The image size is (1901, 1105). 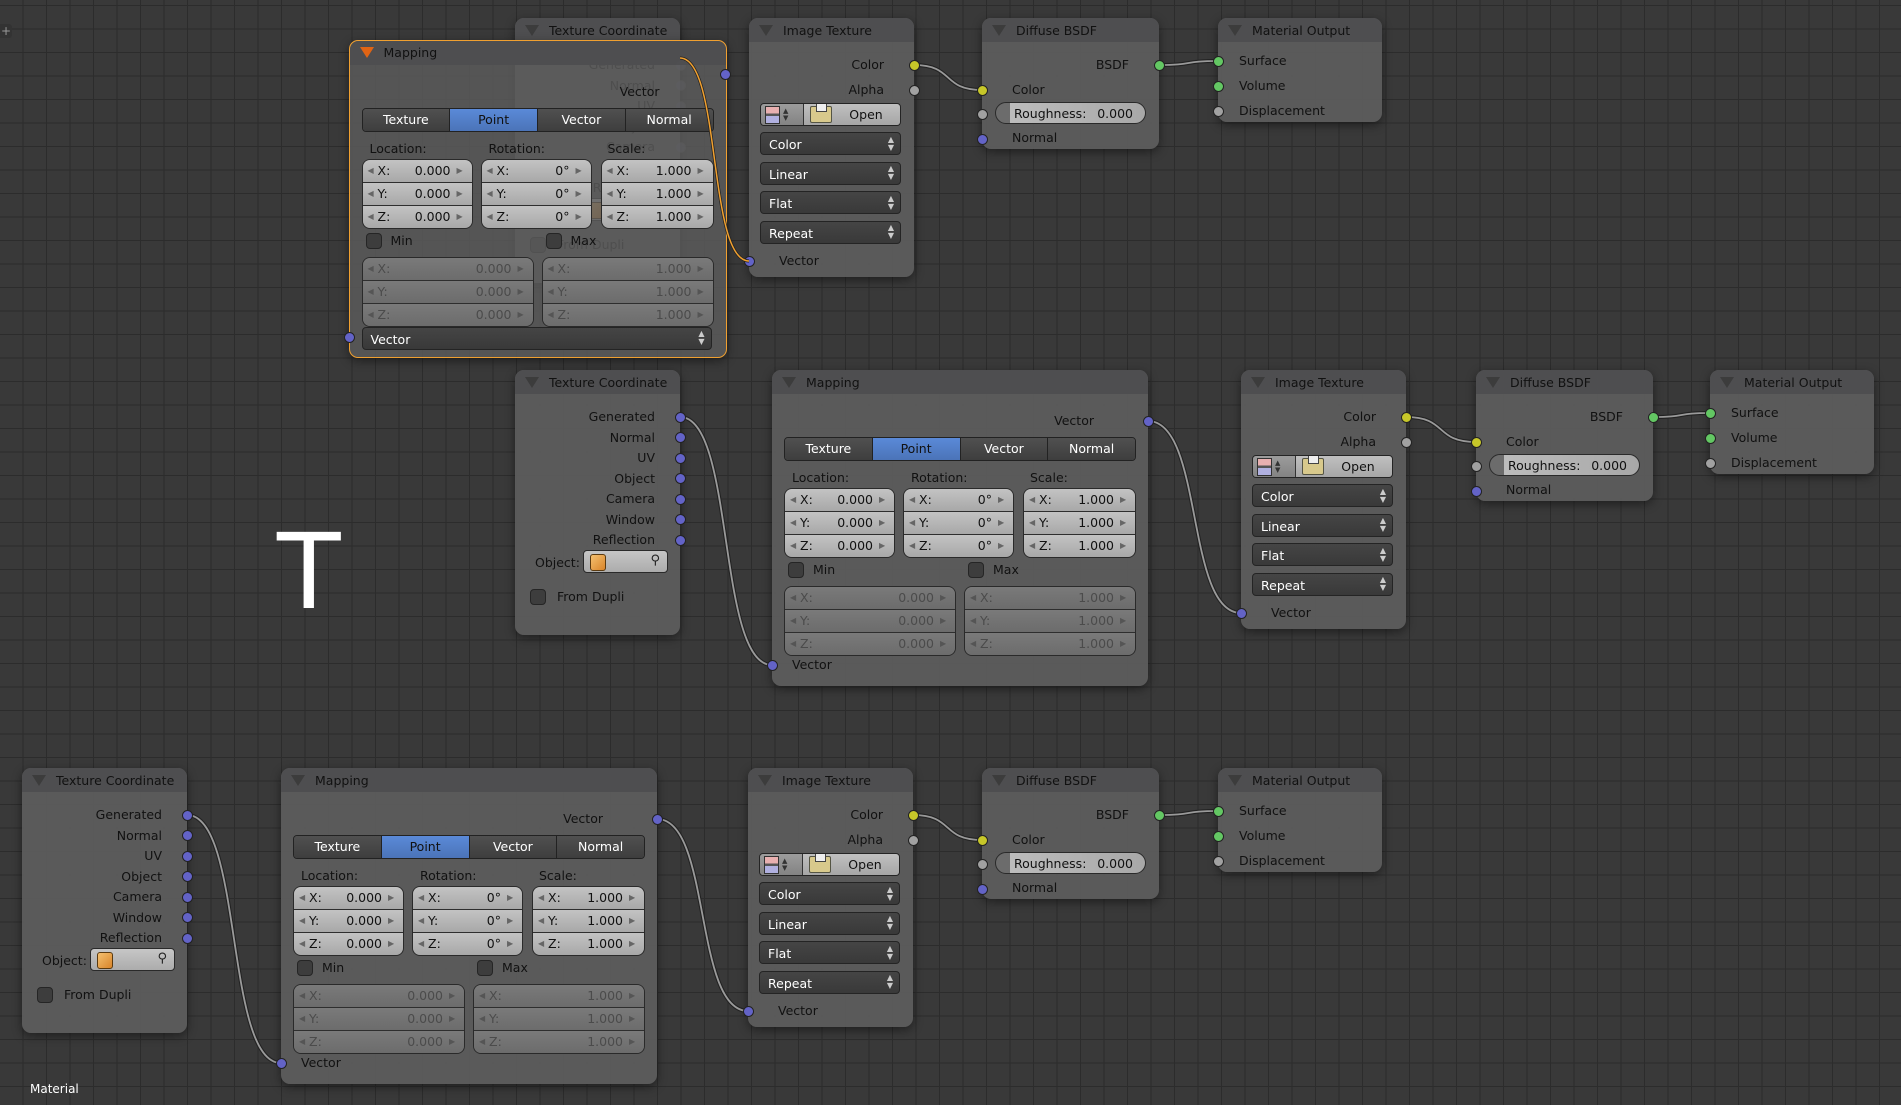 What do you see at coordinates (1476, 491) in the screenshot?
I see `socket-normal-in` at bounding box center [1476, 491].